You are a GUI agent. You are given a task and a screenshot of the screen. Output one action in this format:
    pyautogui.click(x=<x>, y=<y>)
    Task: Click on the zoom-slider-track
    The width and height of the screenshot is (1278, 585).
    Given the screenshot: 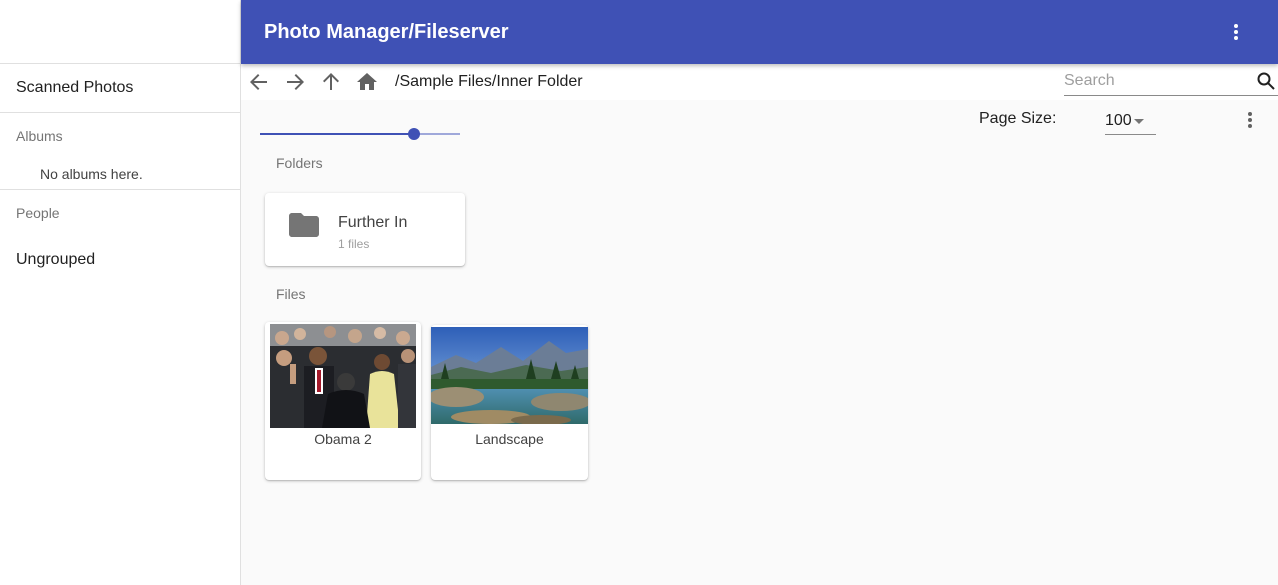 What is the action you would take?
    pyautogui.click(x=437, y=134)
    